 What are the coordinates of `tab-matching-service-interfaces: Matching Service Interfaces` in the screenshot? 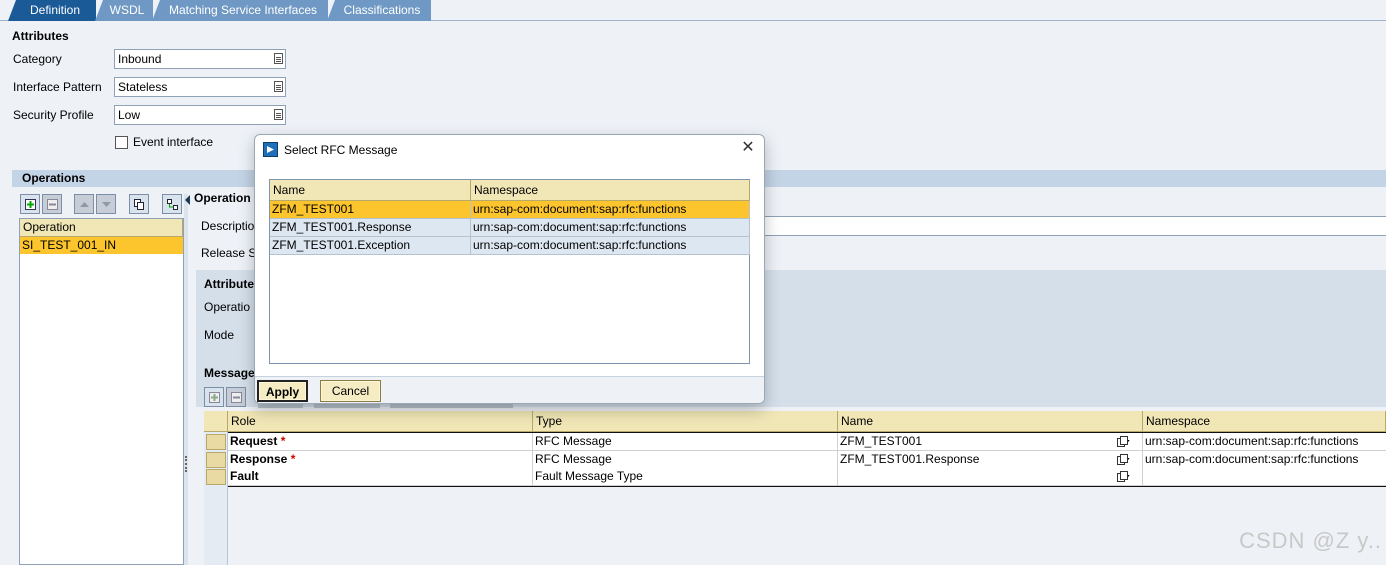 It's located at (240, 10).